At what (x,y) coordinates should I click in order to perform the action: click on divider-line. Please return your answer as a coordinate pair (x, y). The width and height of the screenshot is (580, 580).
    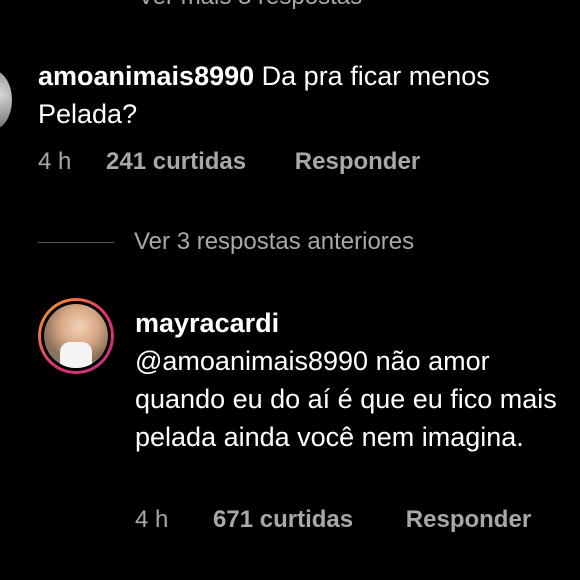
    Looking at the image, I should click on (76, 242).